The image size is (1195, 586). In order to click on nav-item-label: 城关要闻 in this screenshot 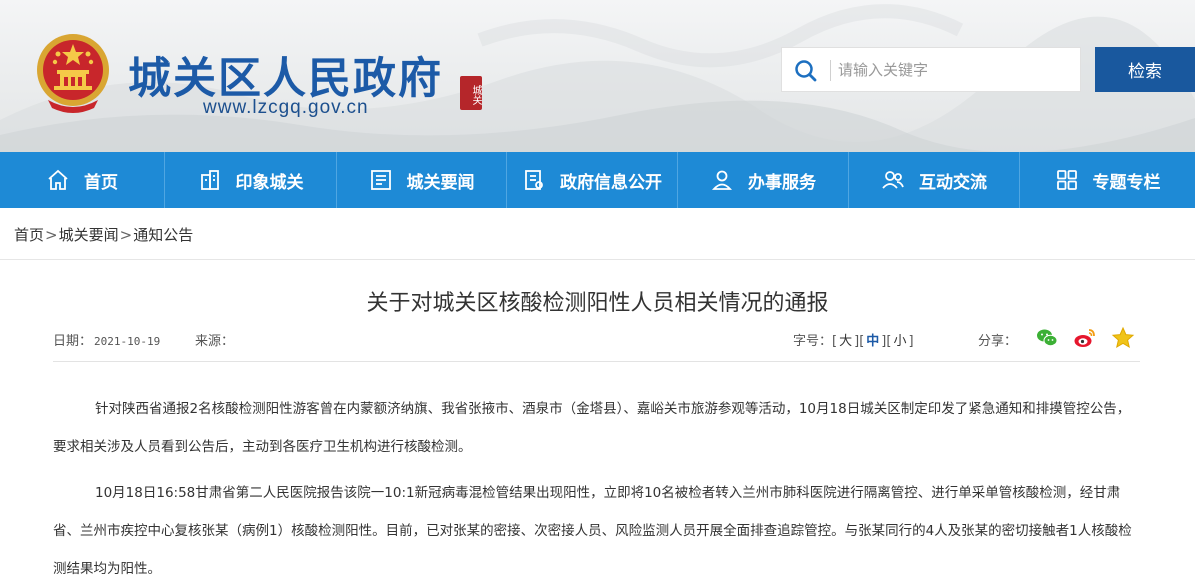, I will do `click(440, 182)`.